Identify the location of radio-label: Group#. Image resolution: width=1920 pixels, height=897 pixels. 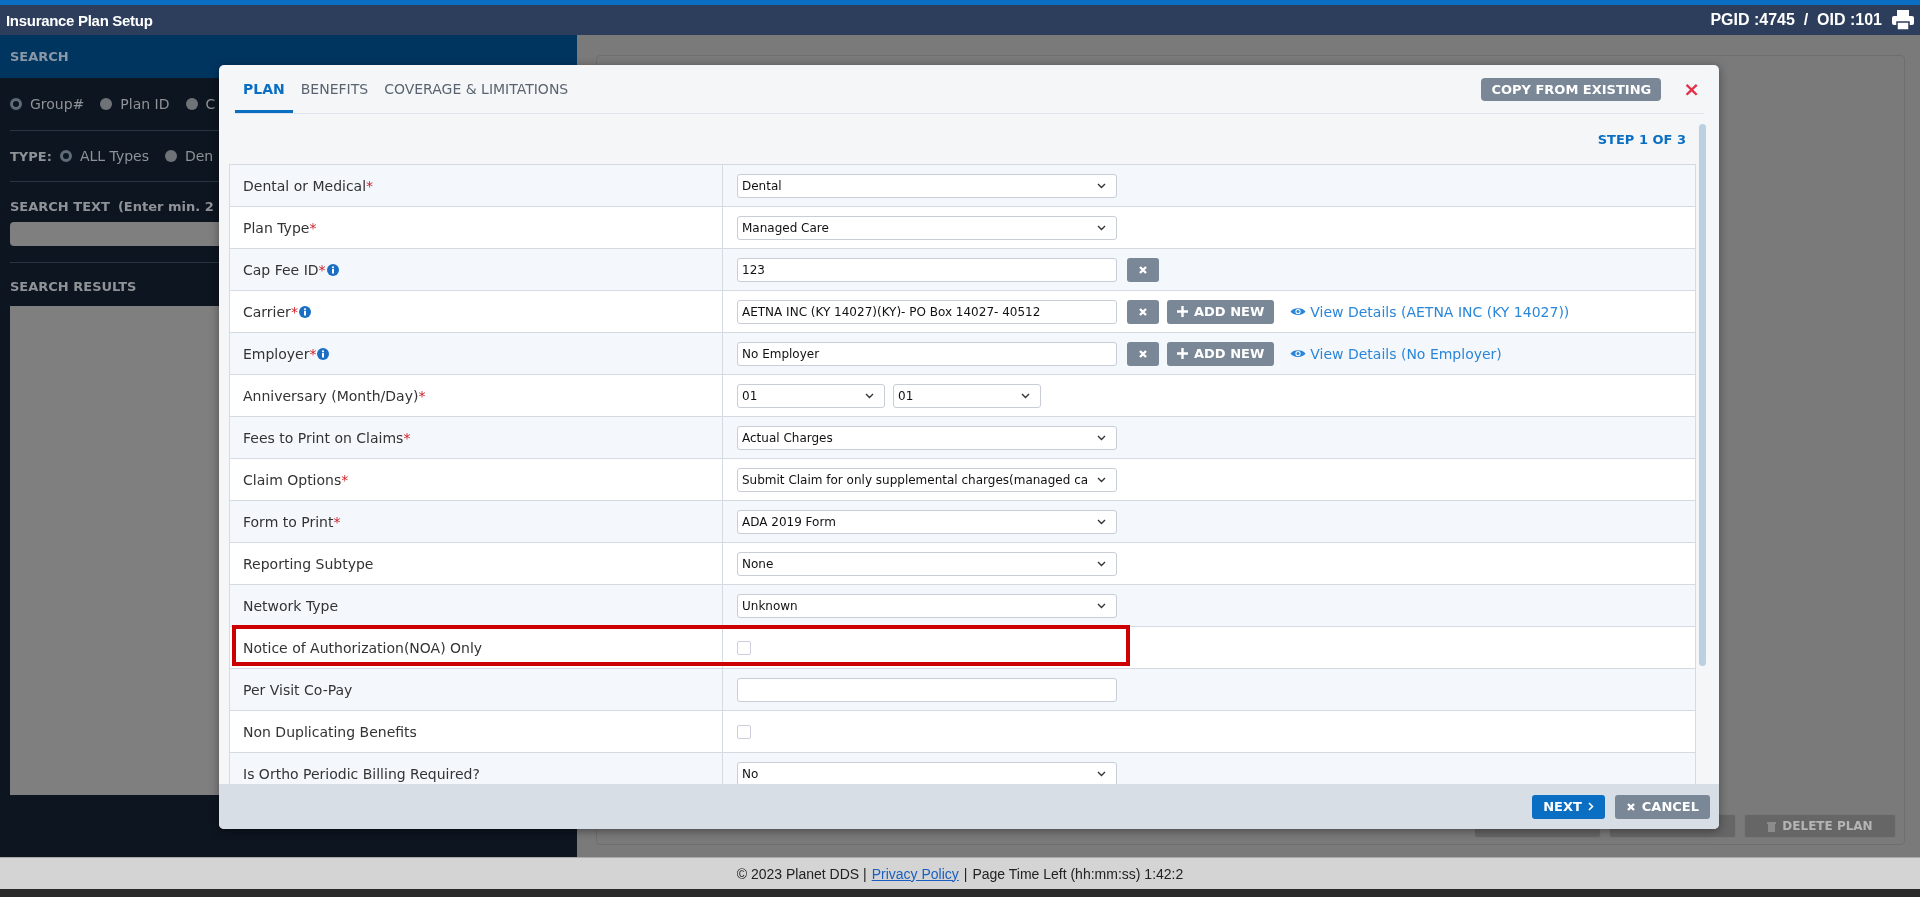
(57, 104).